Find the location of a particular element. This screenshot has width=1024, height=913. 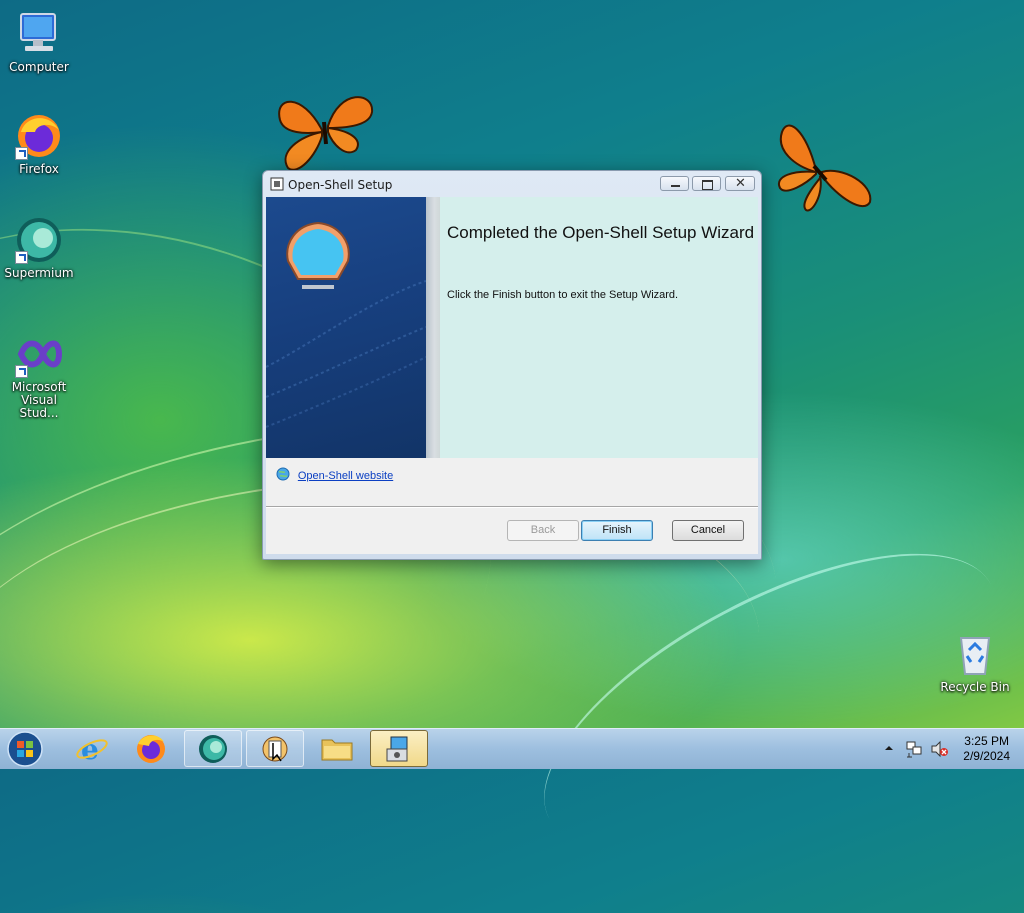

computer-icon is located at coordinates (39, 34).